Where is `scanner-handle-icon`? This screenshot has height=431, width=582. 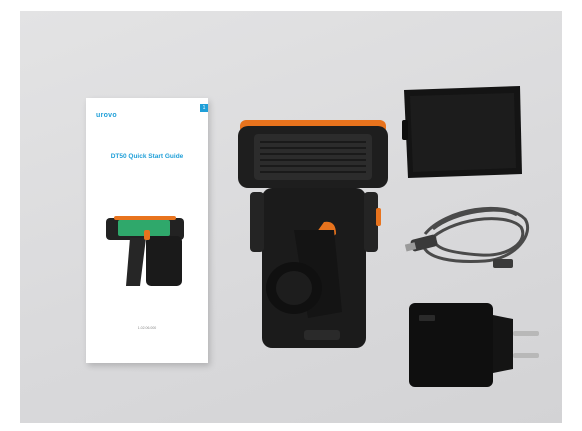 scanner-handle-icon is located at coordinates (313, 234).